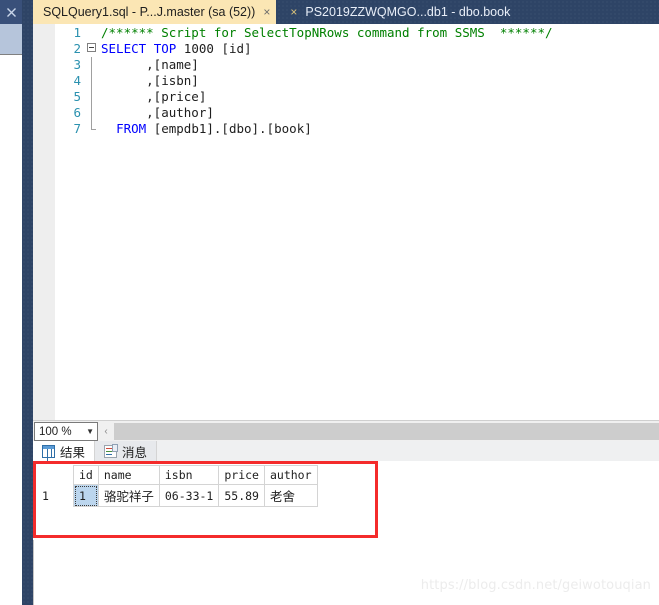 This screenshot has width=659, height=605. I want to click on code-line: 7 FROM [empdb1].[dbo].[book], so click(357, 129).